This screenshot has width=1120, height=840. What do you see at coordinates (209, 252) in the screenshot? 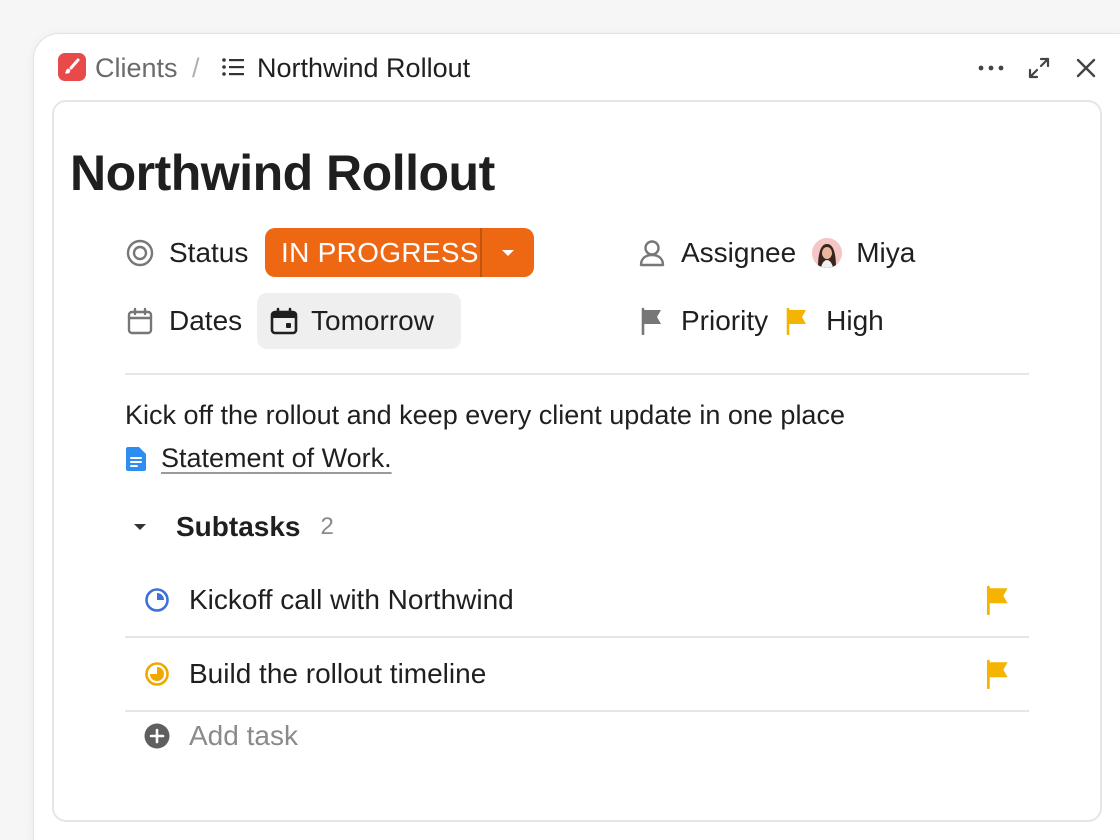
I see `status-label: Status` at bounding box center [209, 252].